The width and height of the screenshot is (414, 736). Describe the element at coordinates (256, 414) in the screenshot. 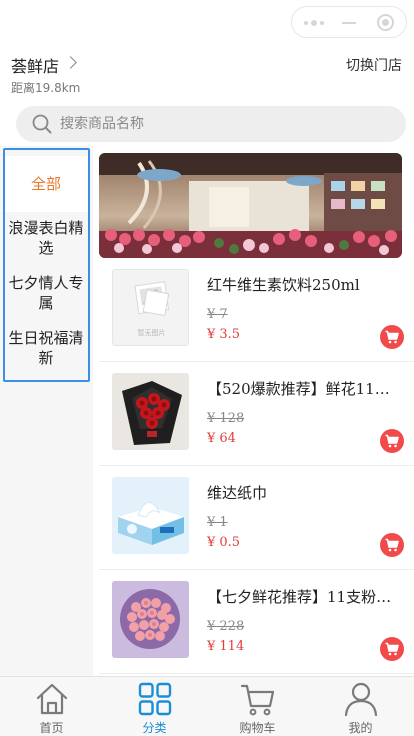

I see `product-card: 【520爆款推荐】鲜花11朵红玫瑰 ¥ 128 ¥ 64` at that location.